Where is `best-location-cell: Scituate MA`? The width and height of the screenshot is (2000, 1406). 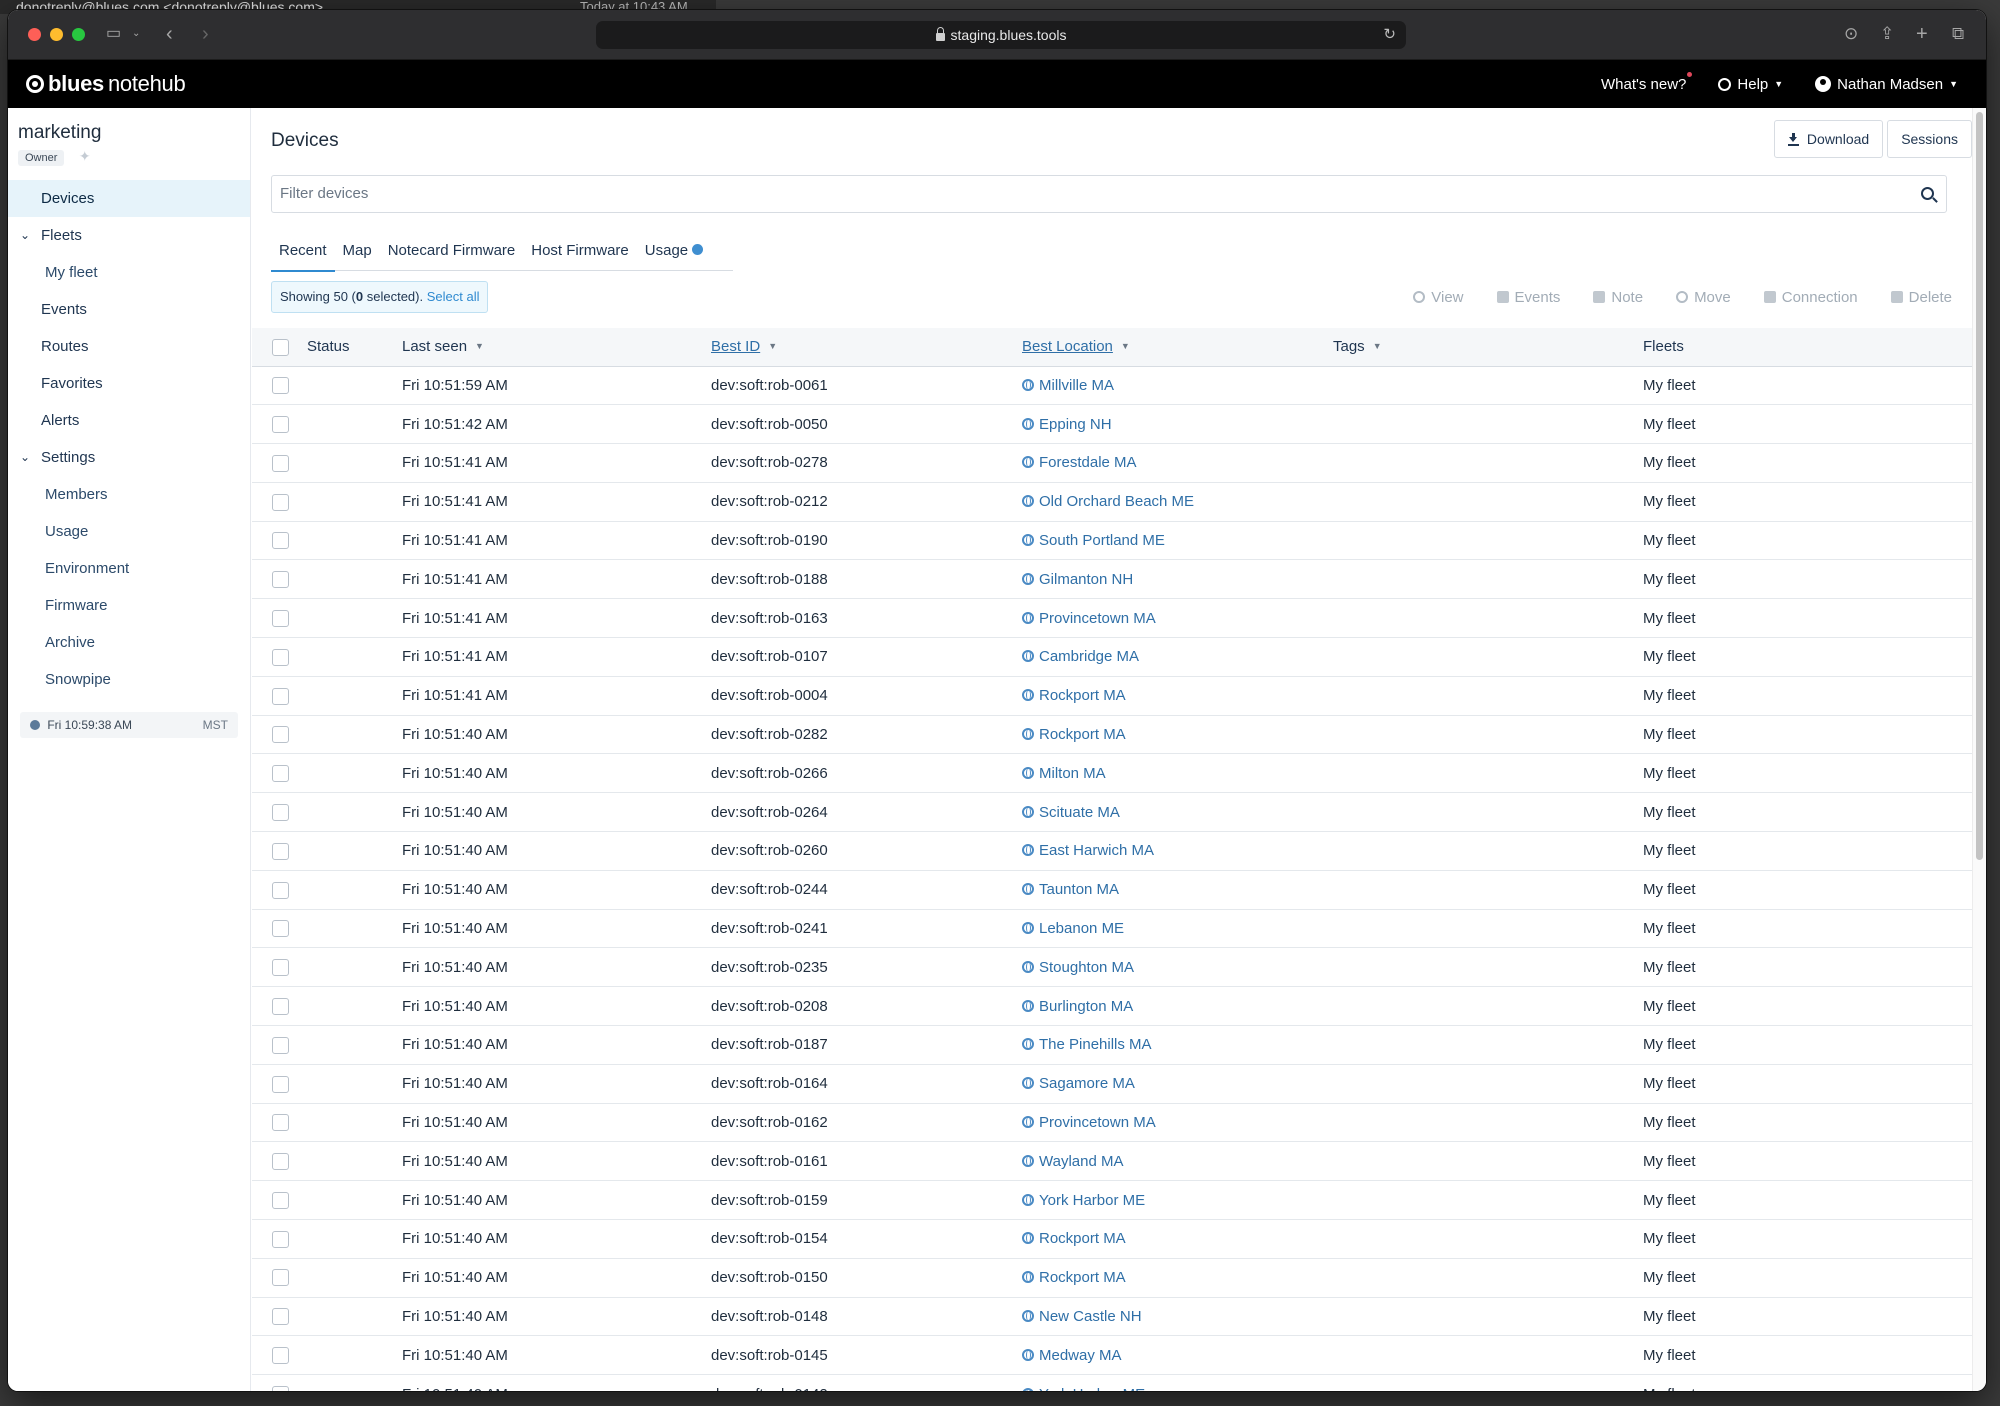 best-location-cell: Scituate MA is located at coordinates (1173, 812).